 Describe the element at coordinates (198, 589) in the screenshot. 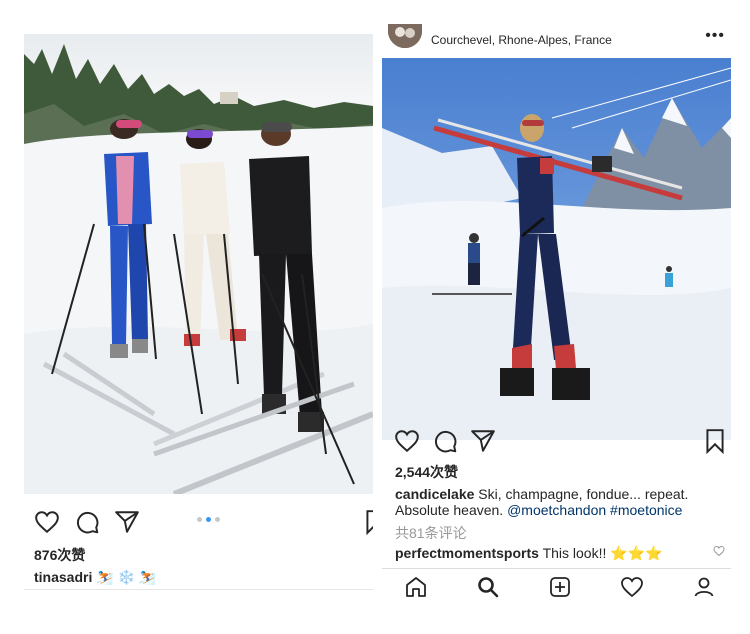

I see `divider` at that location.